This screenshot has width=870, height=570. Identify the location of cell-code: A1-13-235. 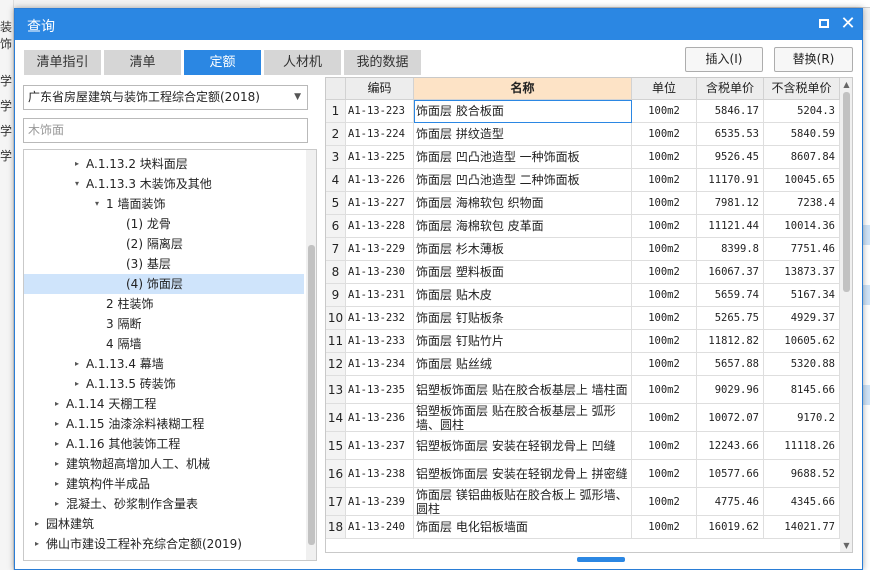
(380, 390).